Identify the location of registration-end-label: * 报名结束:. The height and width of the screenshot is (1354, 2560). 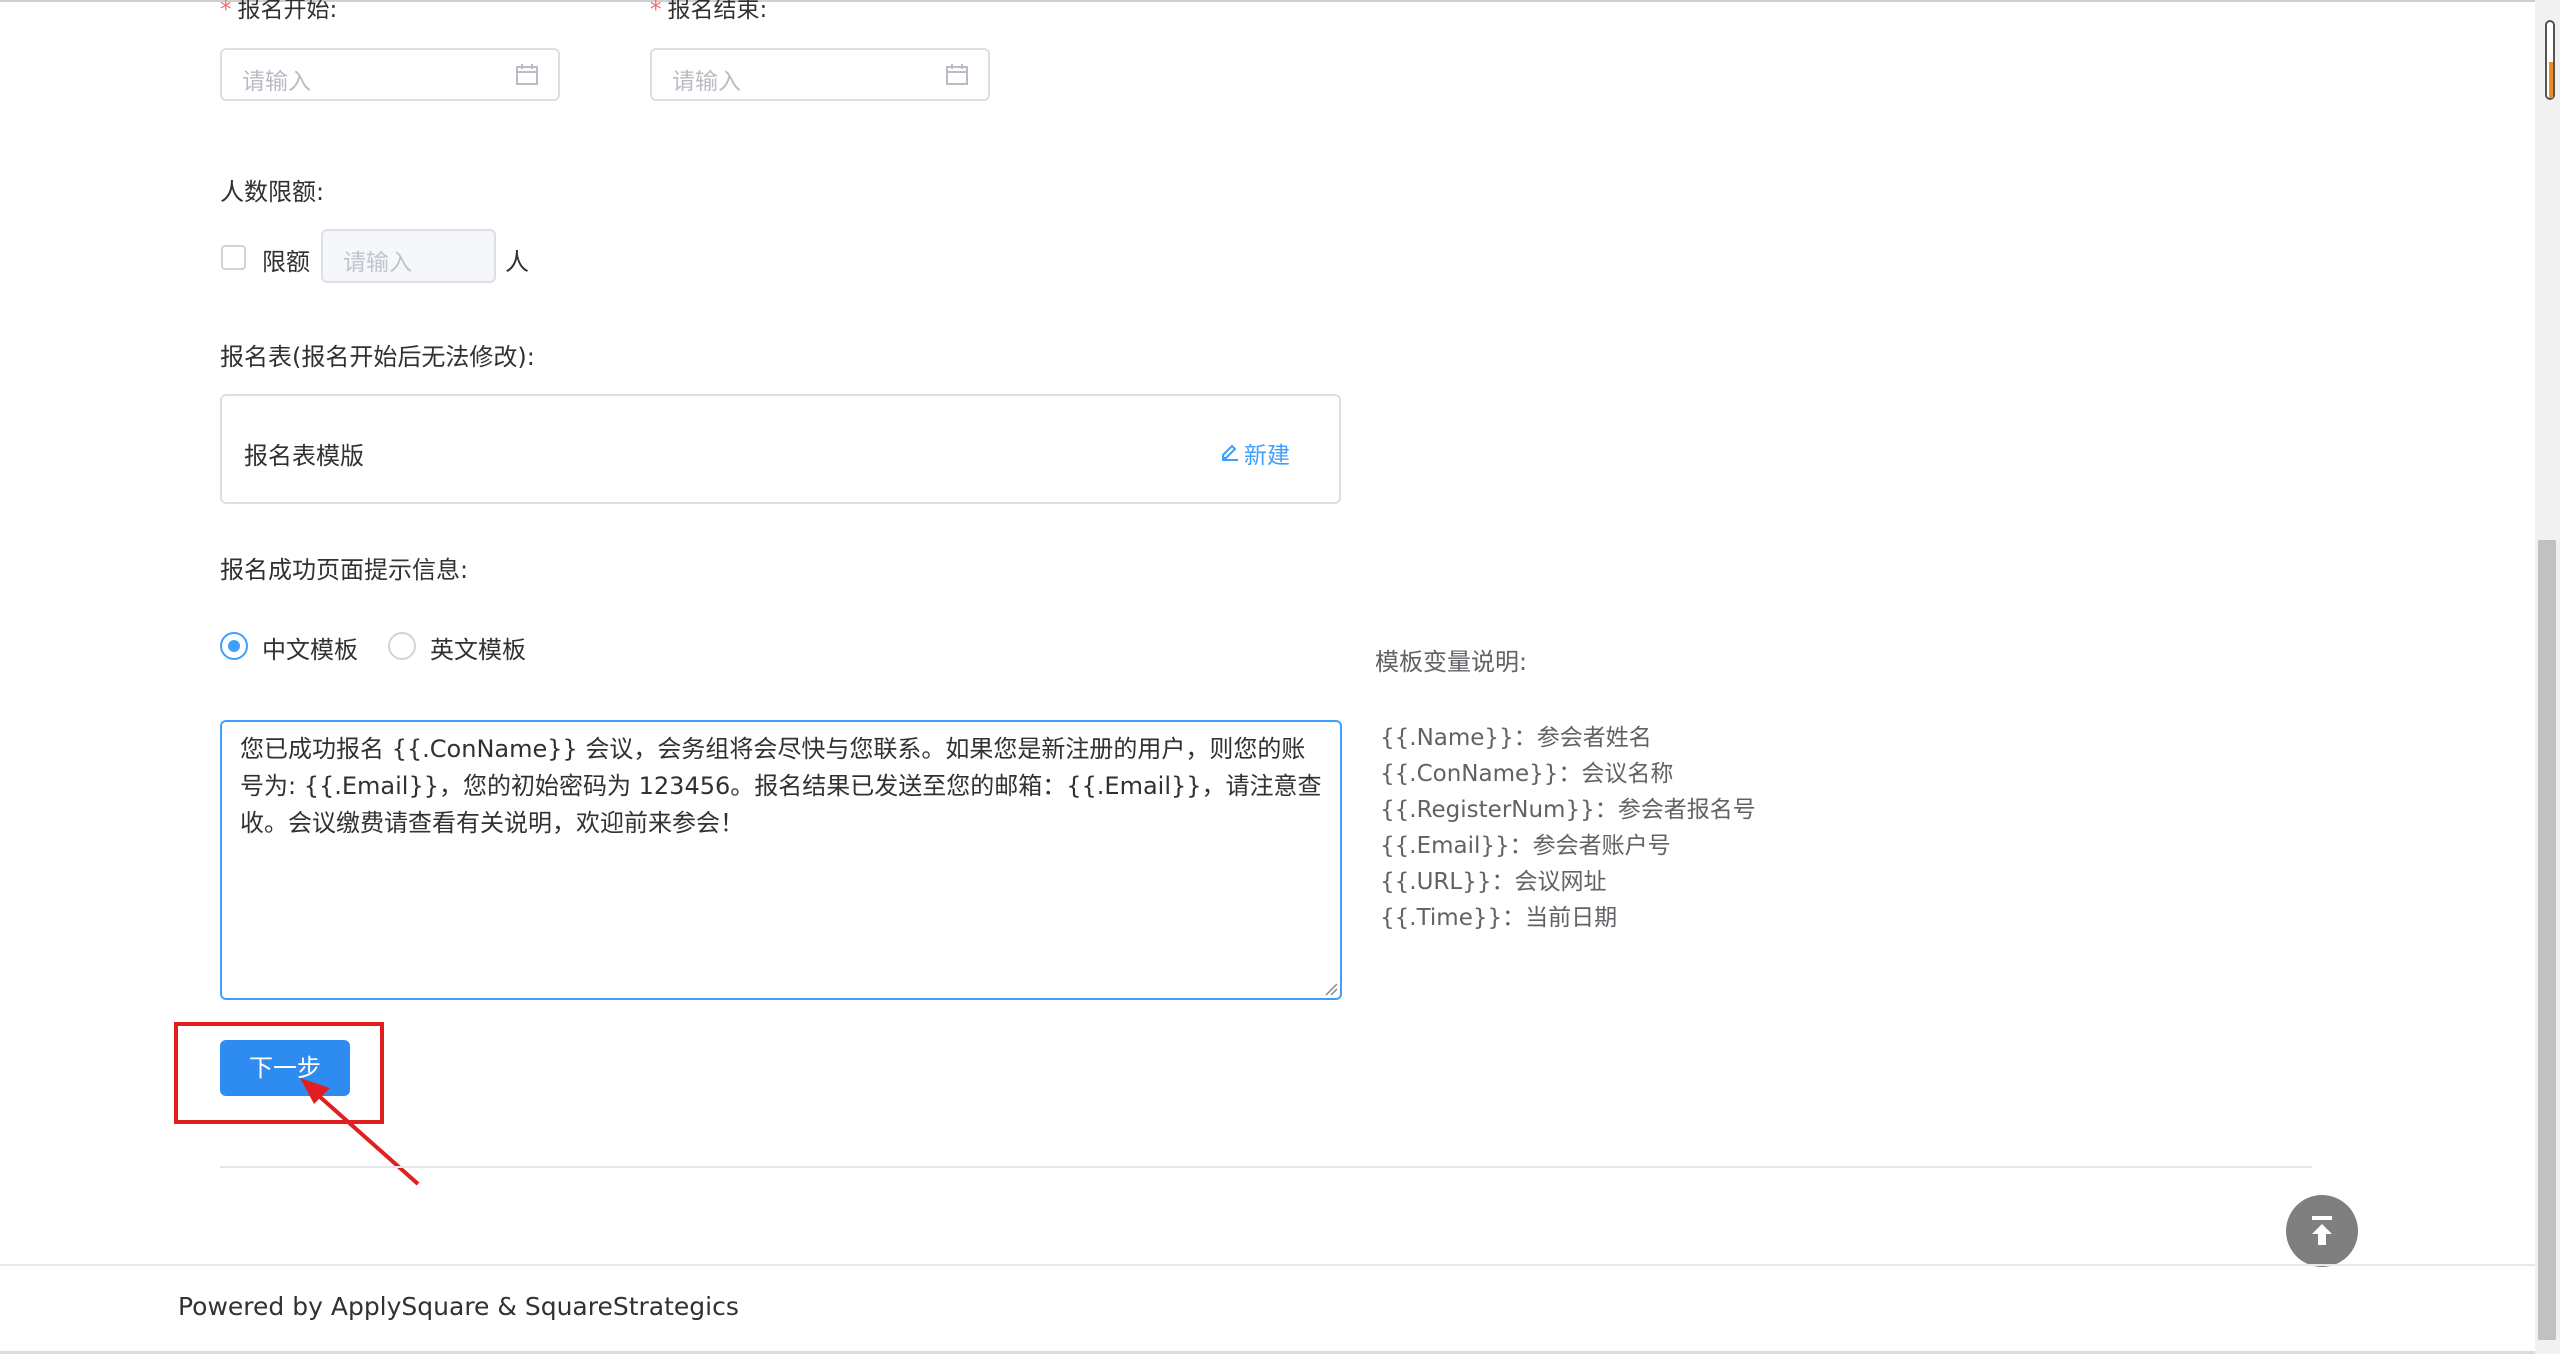
(708, 12).